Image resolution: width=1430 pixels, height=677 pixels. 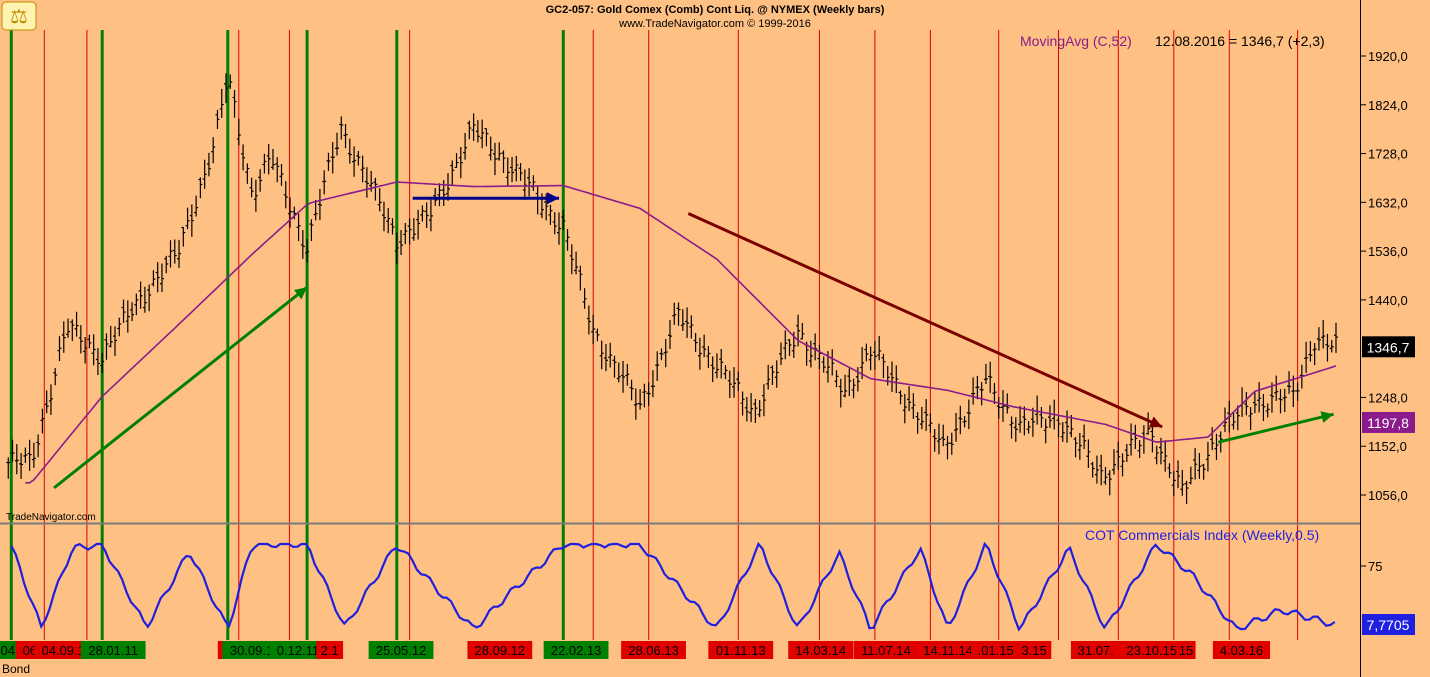 What do you see at coordinates (714, 24) in the screenshot?
I see `chart-subtitle: www.TradeNavigator.com © 1999-2016` at bounding box center [714, 24].